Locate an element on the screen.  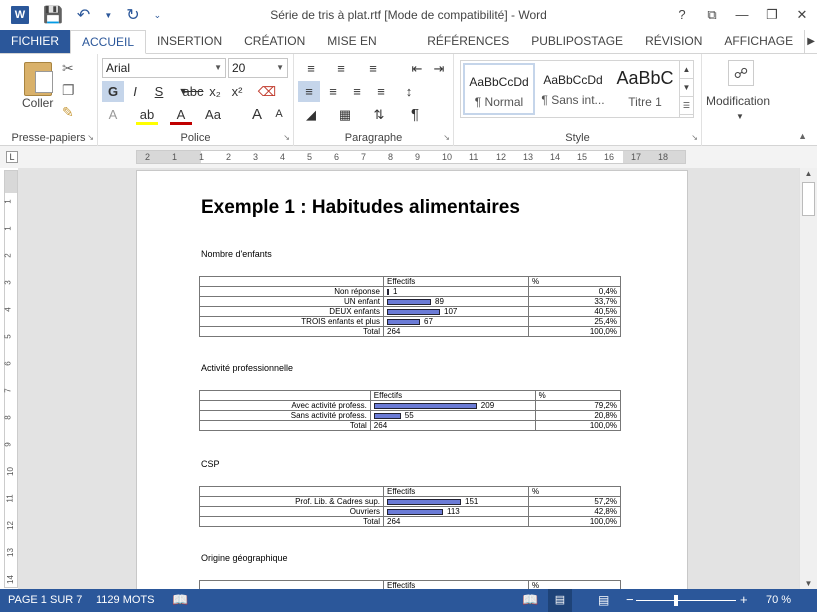
superscript-button: x² is located at coordinates (237, 91).